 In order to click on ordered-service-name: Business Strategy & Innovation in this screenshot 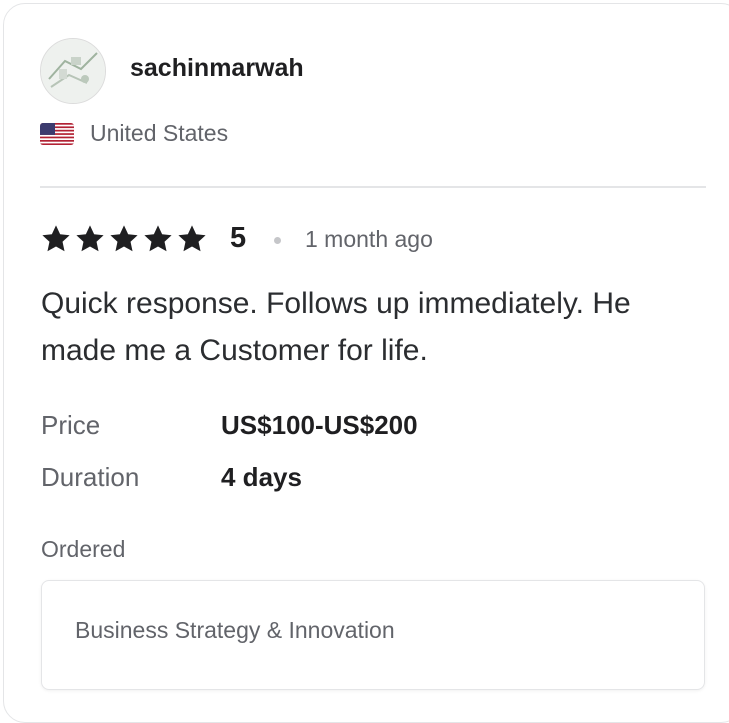, I will do `click(235, 630)`.